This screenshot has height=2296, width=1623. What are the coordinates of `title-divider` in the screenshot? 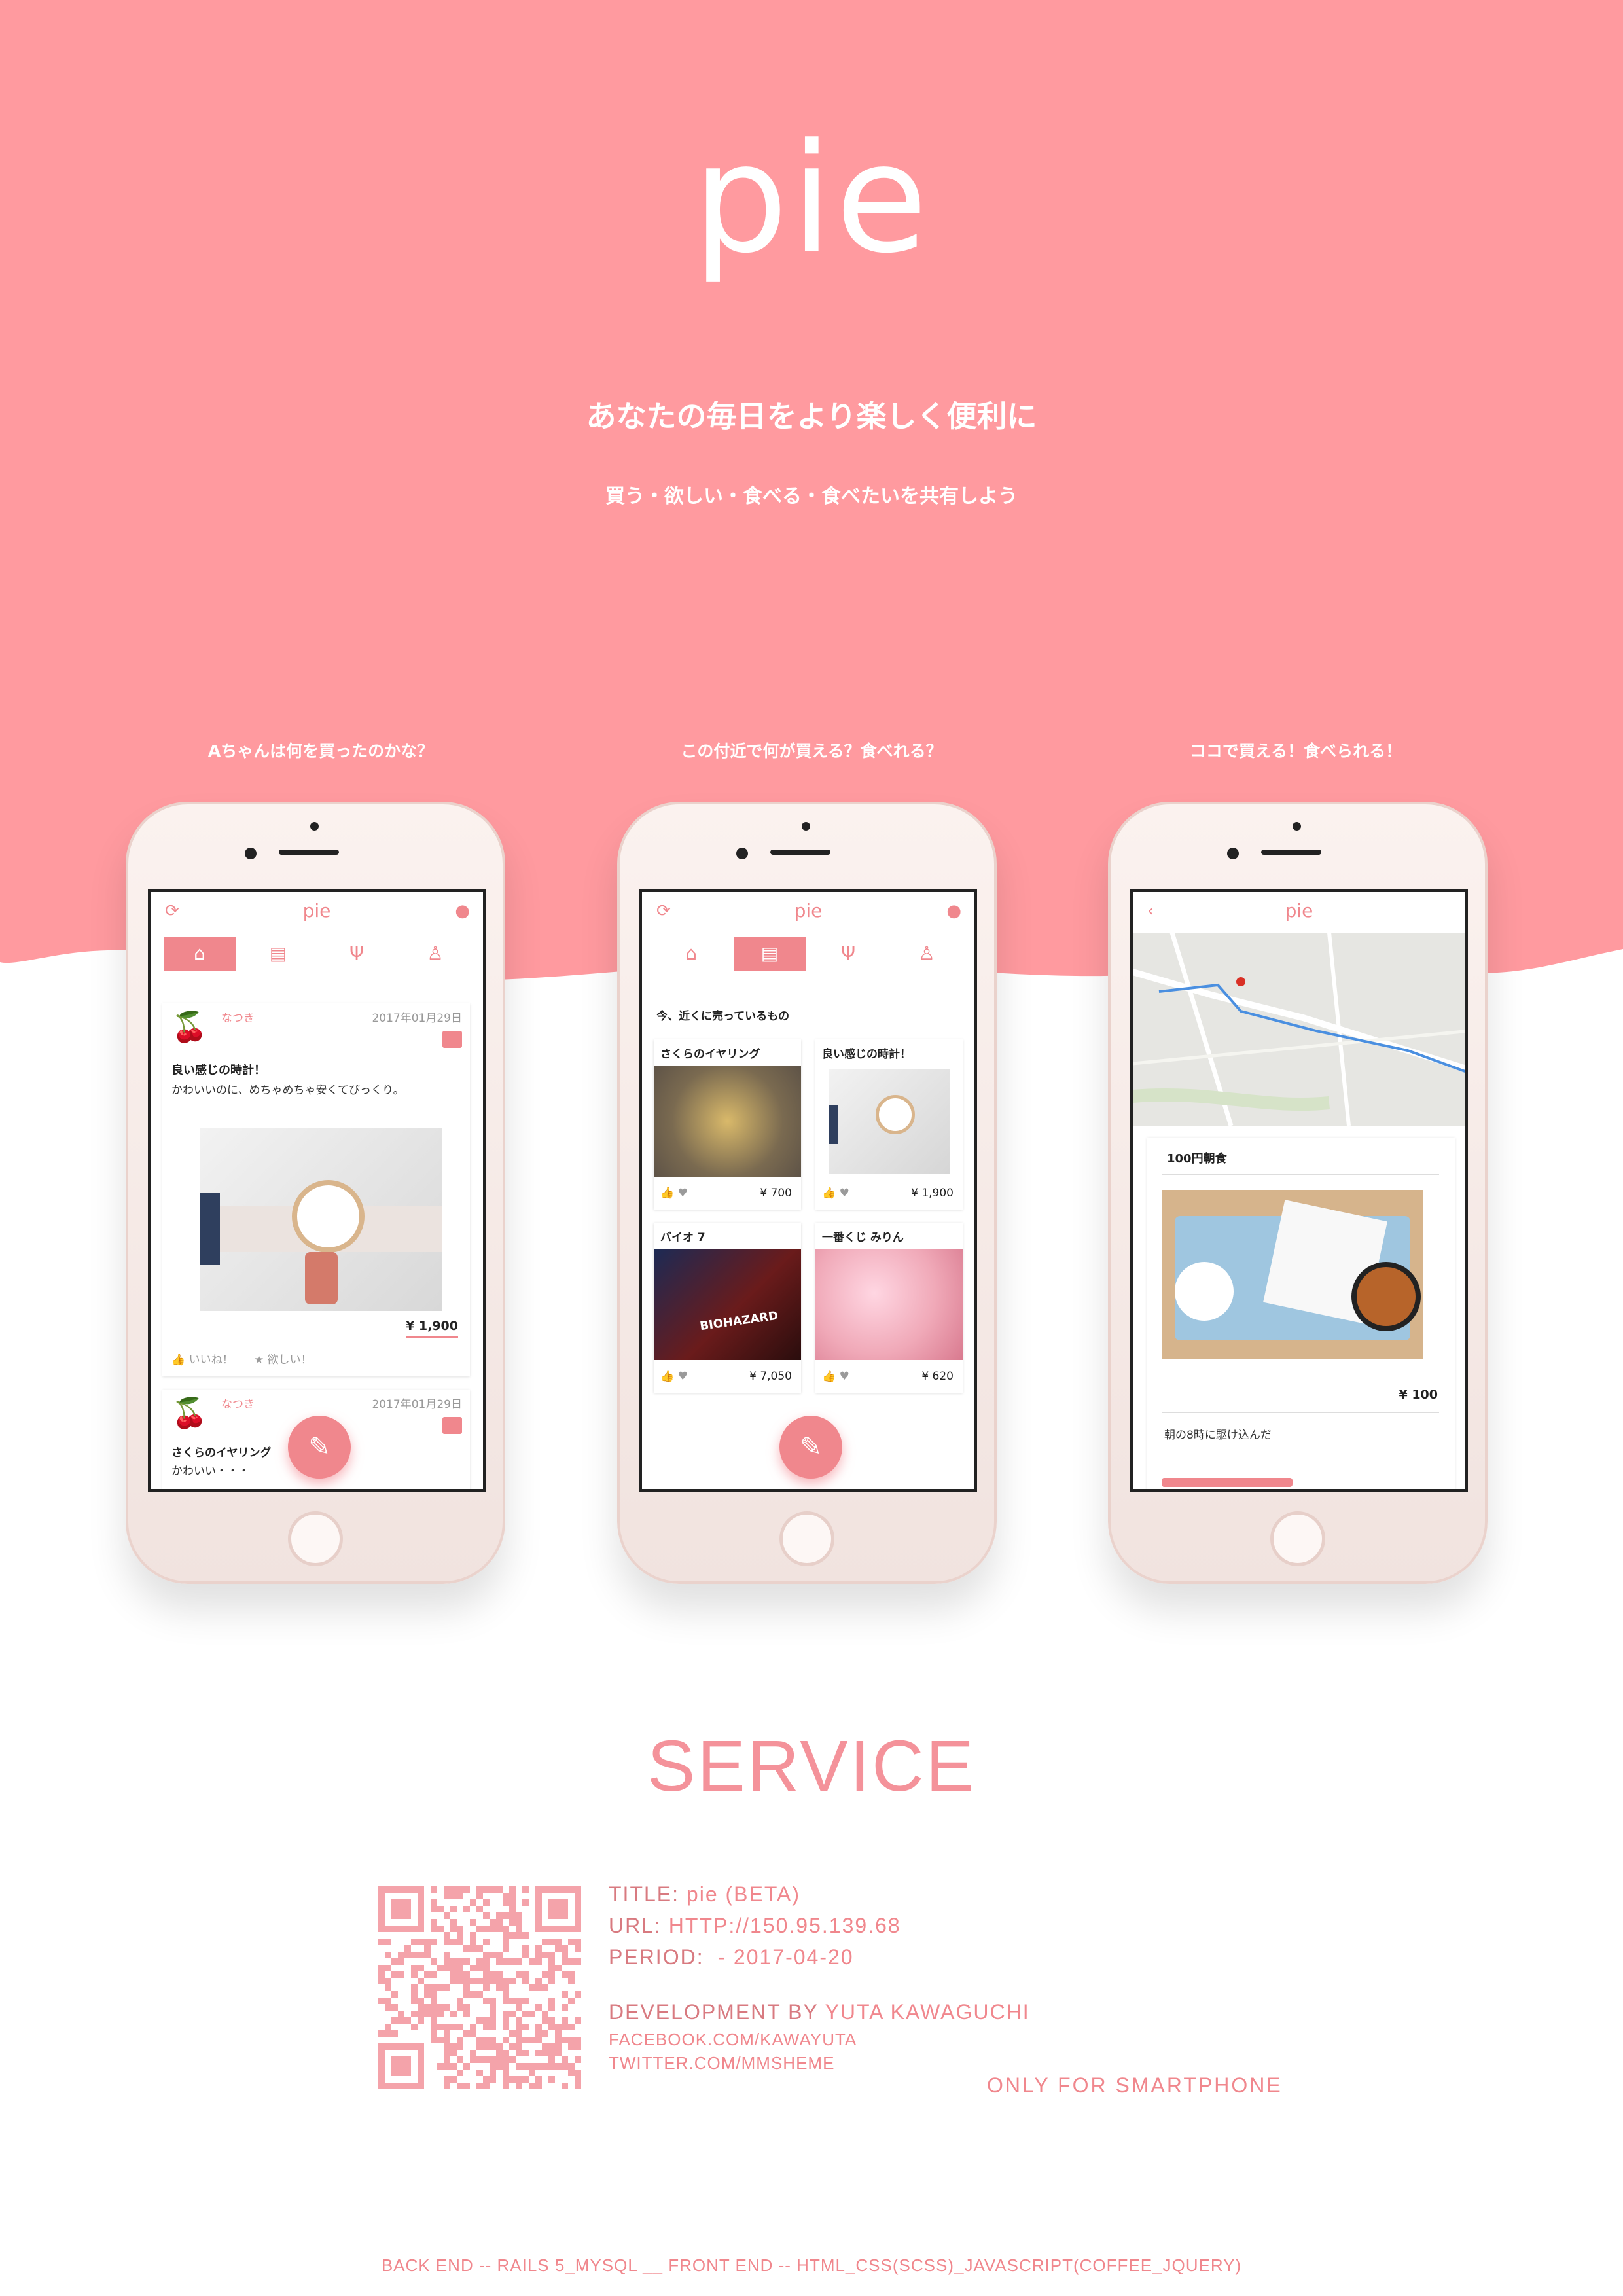 It's located at (1300, 1174).